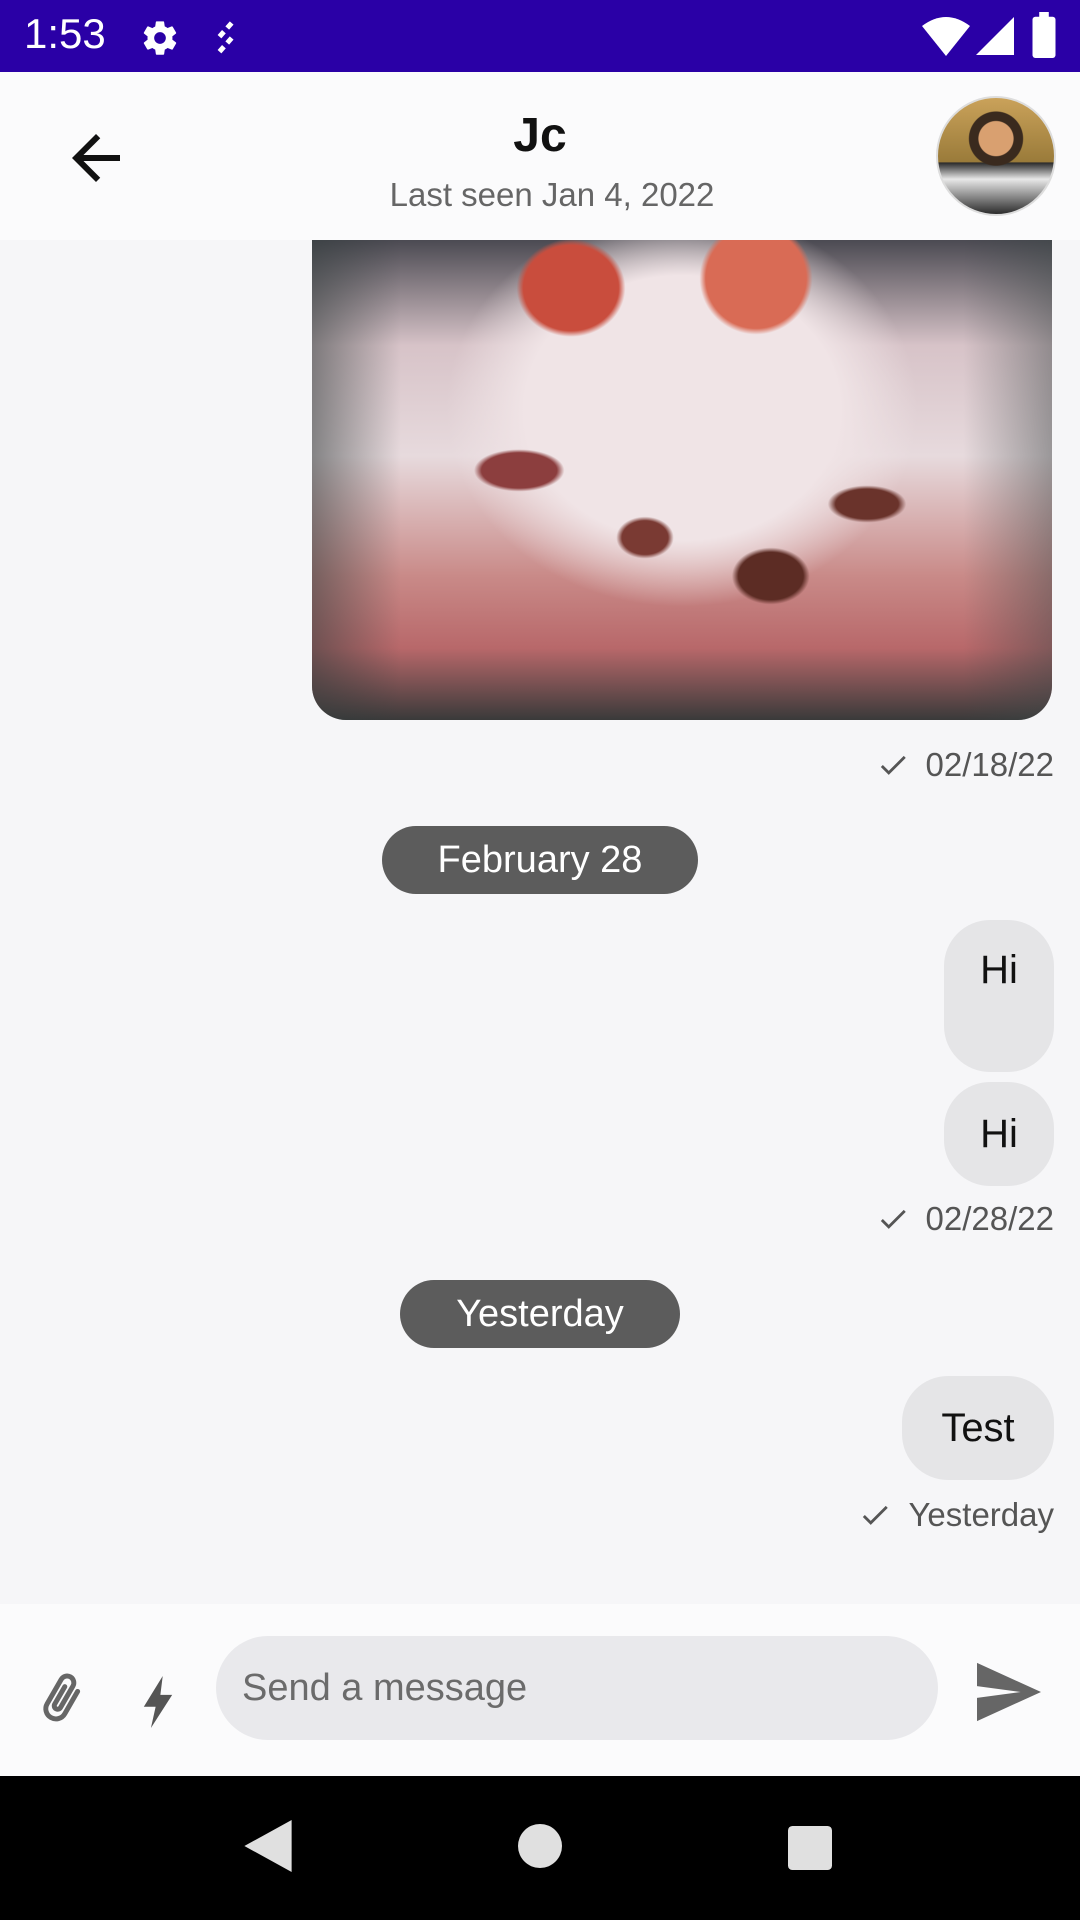 This screenshot has height=1920, width=1080. I want to click on home-circle-icon, so click(540, 1848).